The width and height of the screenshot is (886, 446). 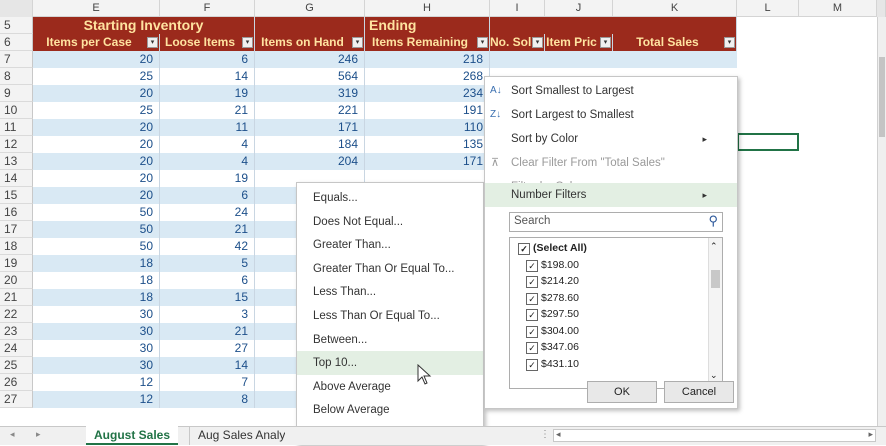 I want to click on cell-f: 21, so click(x=207, y=229).